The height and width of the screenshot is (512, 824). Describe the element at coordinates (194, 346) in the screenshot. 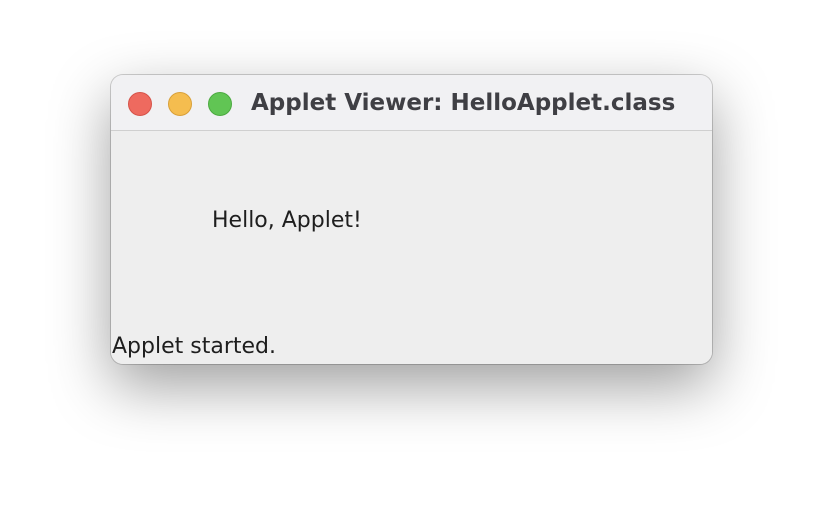

I see `status-text: Applet started.` at that location.